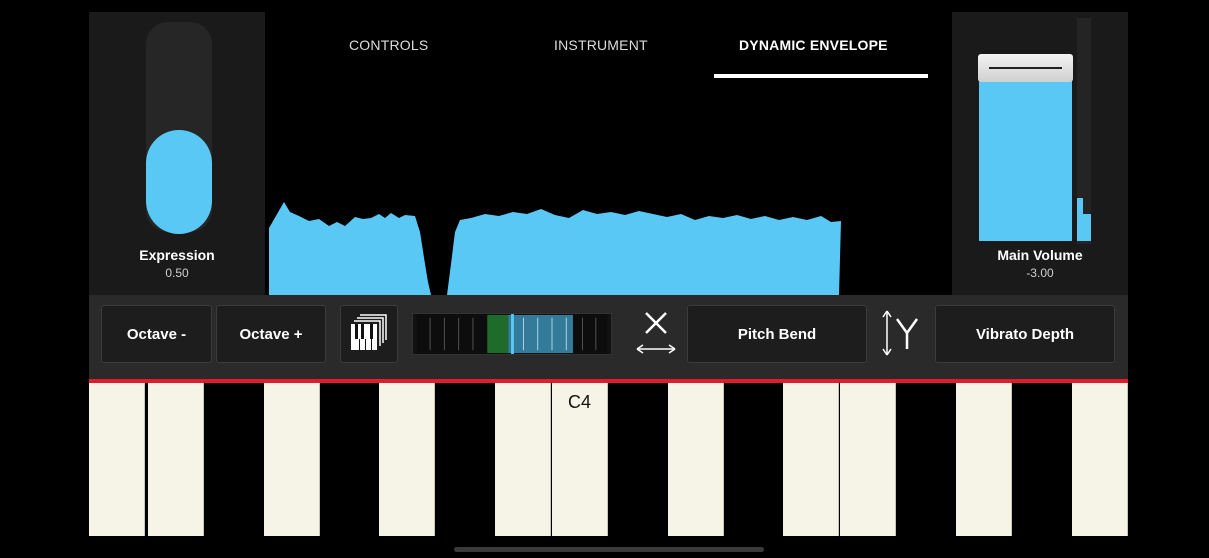  I want to click on main-volume-panel: Main Volume -3.00, so click(1040, 153).